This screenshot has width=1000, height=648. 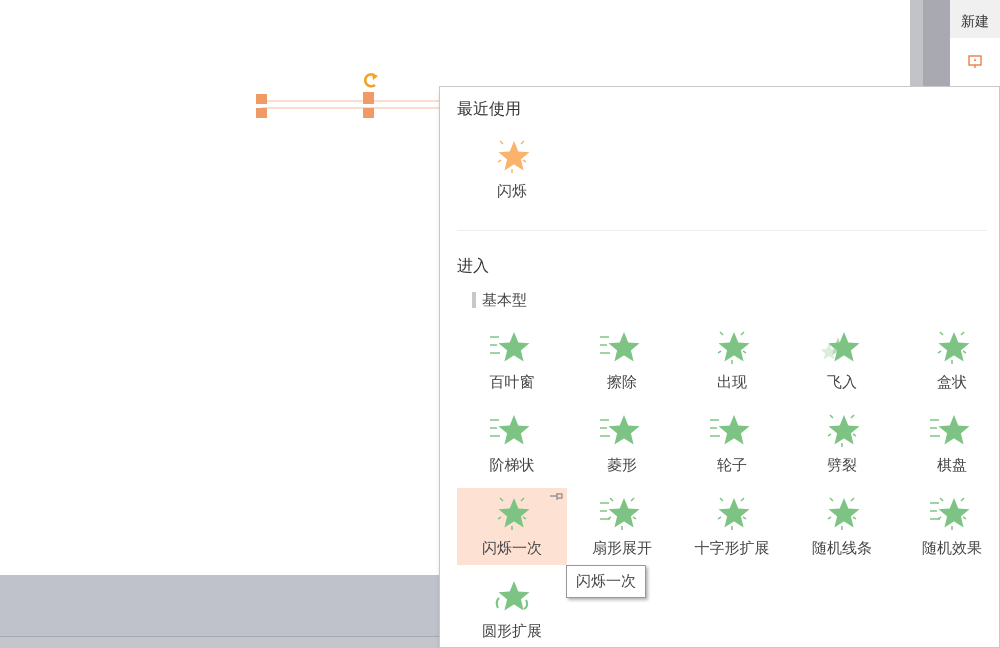 I want to click on option-label: 飞入, so click(x=842, y=382).